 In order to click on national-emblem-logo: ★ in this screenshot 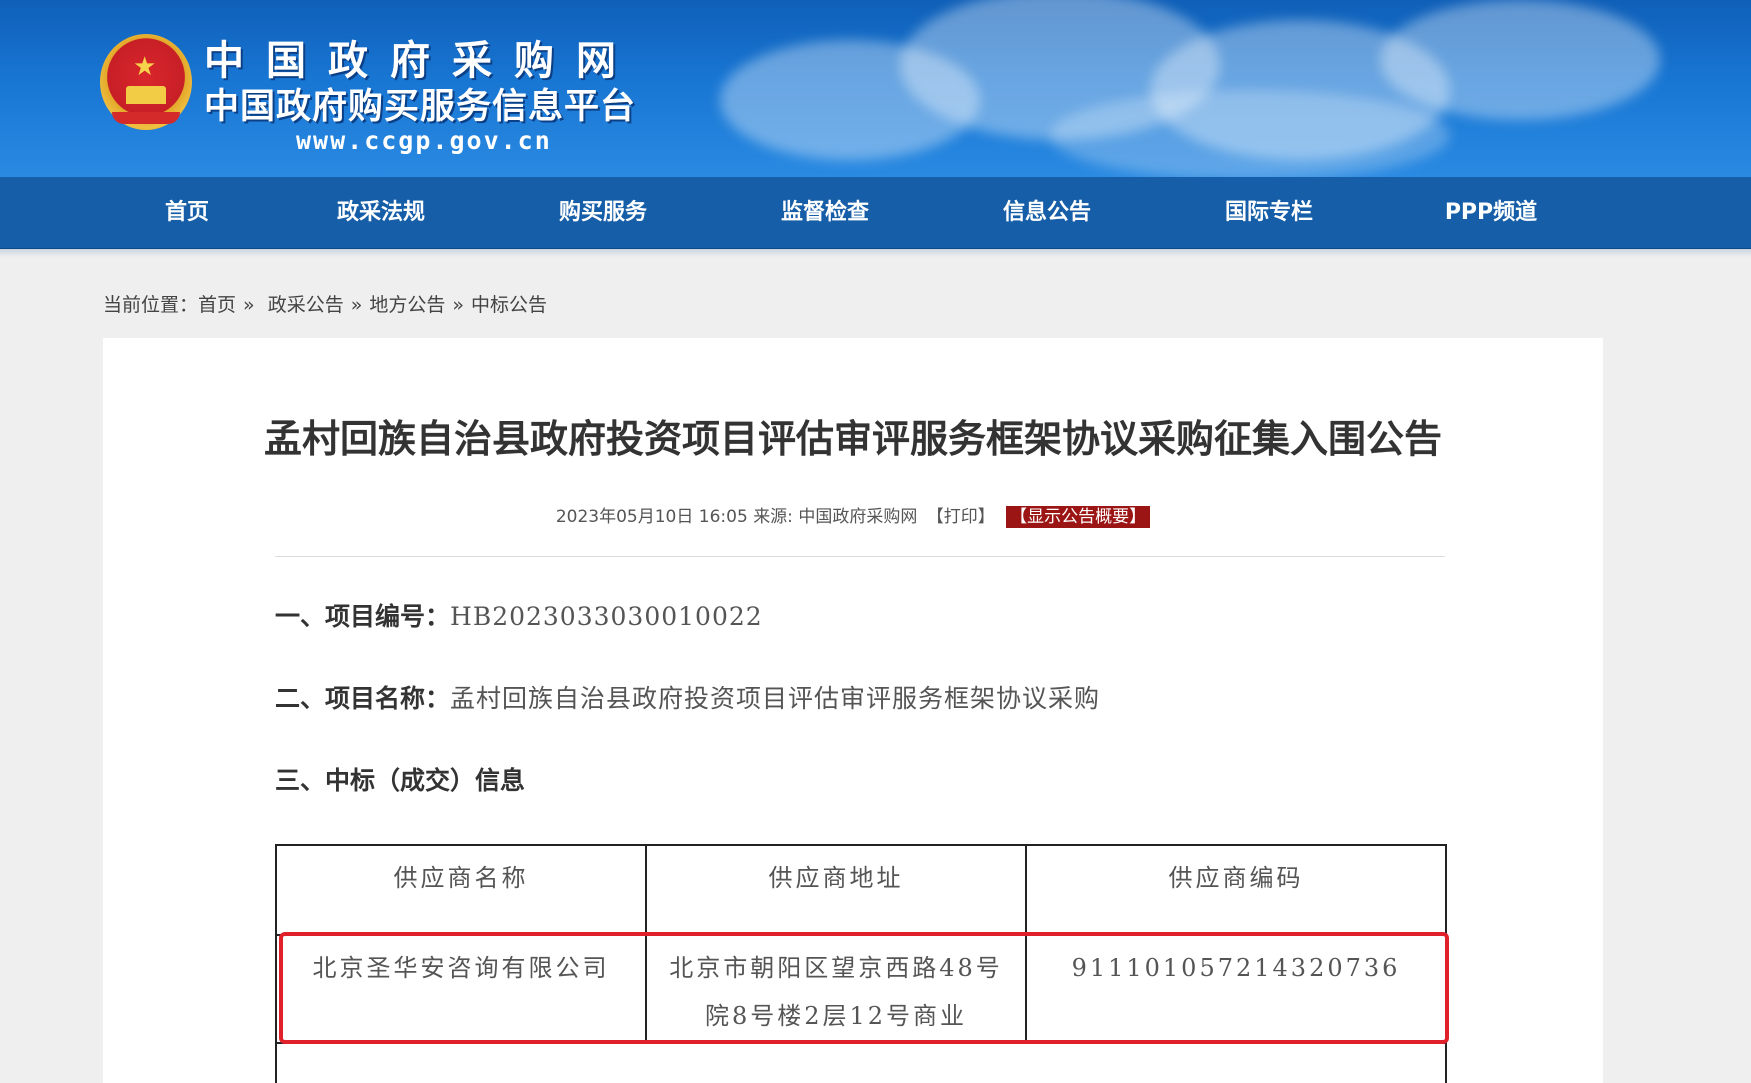, I will do `click(146, 82)`.